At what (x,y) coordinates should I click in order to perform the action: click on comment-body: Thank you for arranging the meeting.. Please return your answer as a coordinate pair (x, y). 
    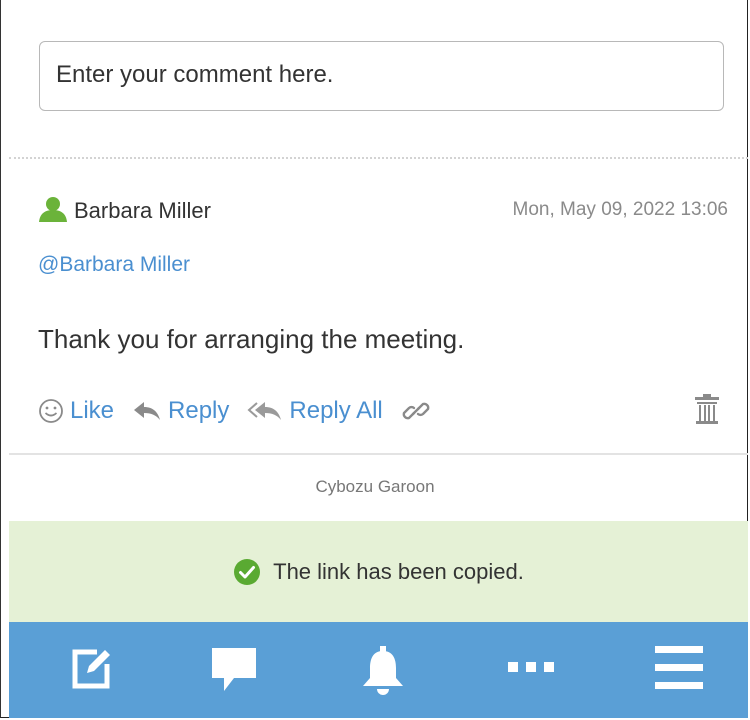
    Looking at the image, I should click on (251, 339).